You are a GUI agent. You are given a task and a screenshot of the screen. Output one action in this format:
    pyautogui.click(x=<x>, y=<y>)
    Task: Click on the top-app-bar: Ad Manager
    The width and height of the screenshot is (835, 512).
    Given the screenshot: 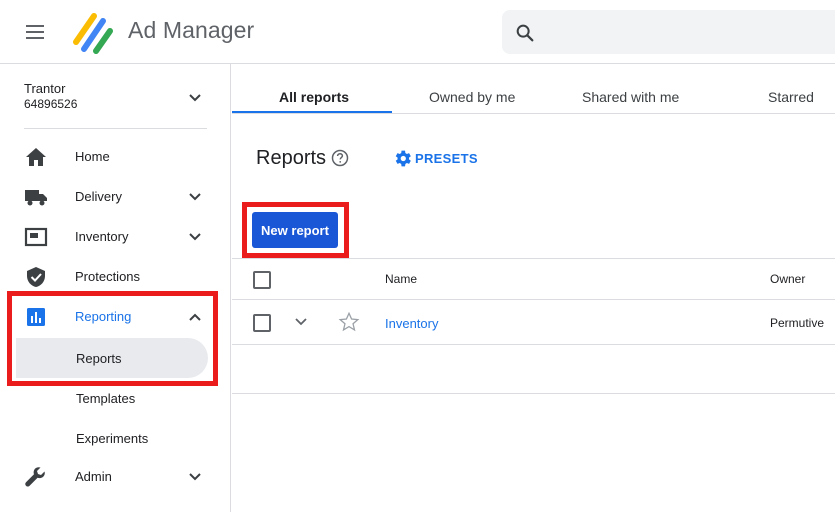 What is the action you would take?
    pyautogui.click(x=417, y=32)
    